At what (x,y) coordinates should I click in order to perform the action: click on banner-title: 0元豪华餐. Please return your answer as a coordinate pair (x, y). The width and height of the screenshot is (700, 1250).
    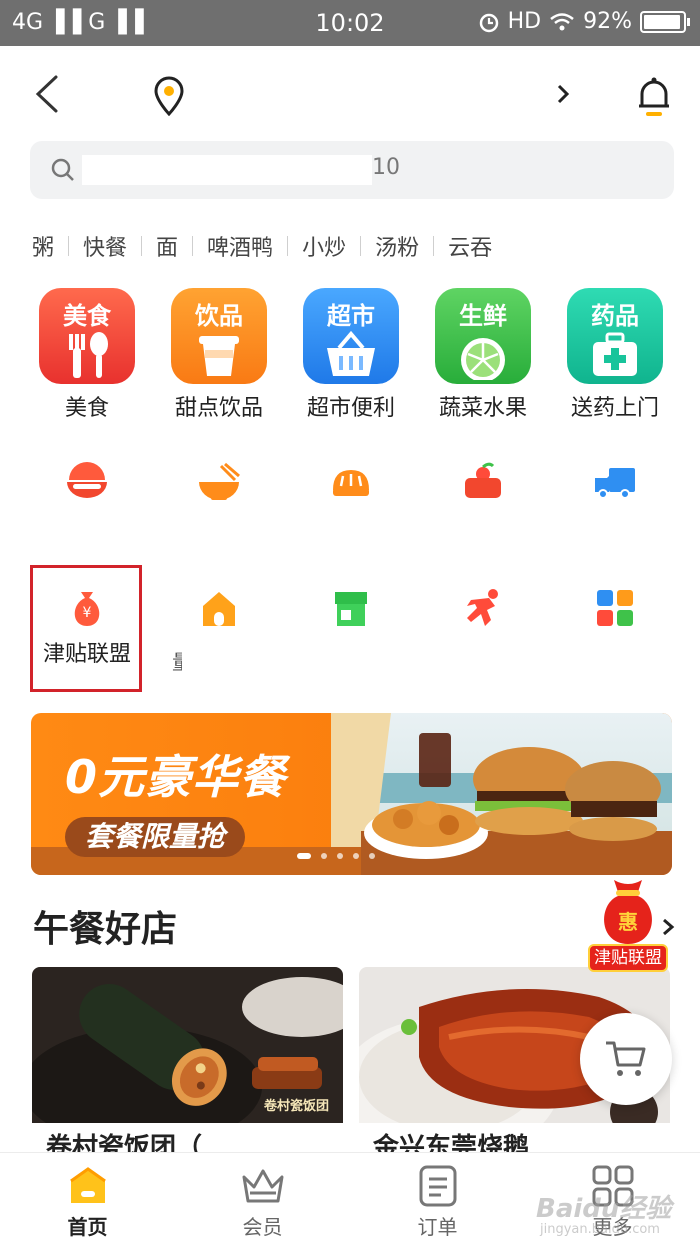
    Looking at the image, I should click on (176, 777).